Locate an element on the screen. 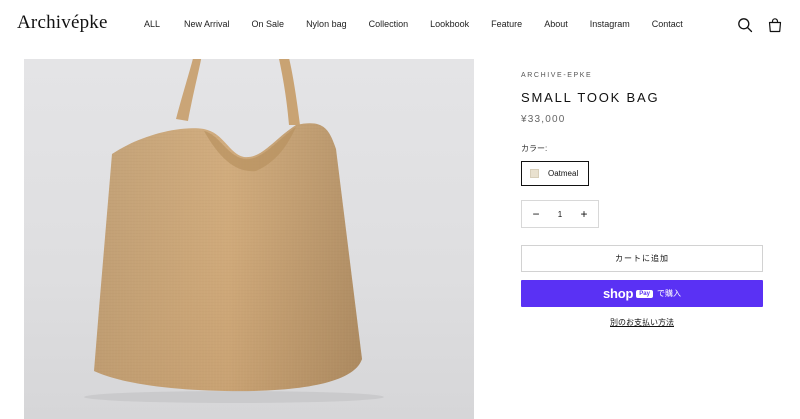  shop-pay-button: shop Pay で購入 is located at coordinates (642, 293).